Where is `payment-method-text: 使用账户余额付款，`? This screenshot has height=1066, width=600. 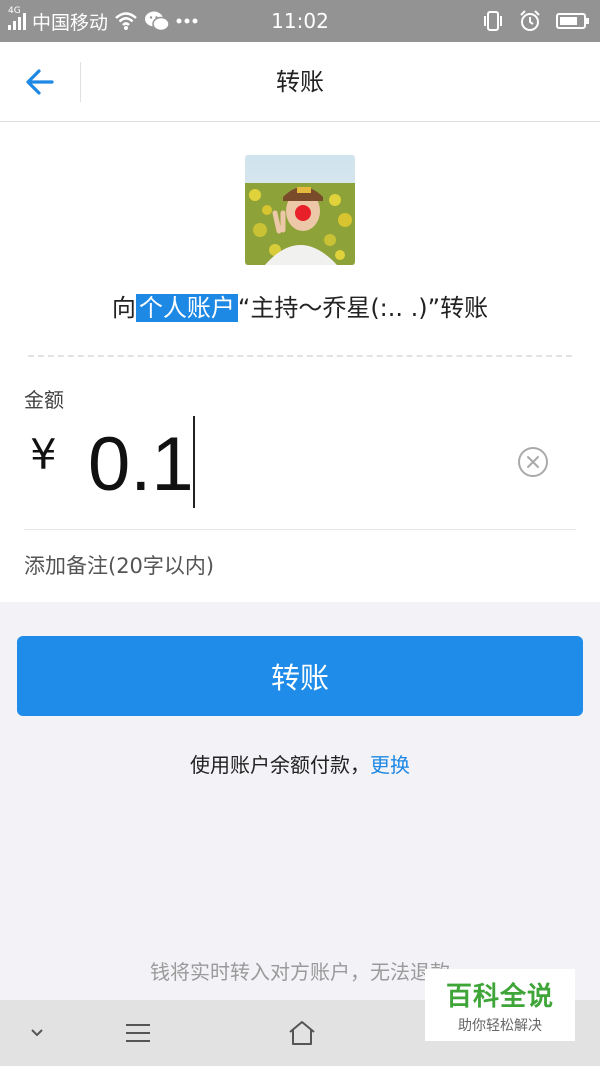
payment-method-text: 使用账户余额付款， is located at coordinates (280, 765).